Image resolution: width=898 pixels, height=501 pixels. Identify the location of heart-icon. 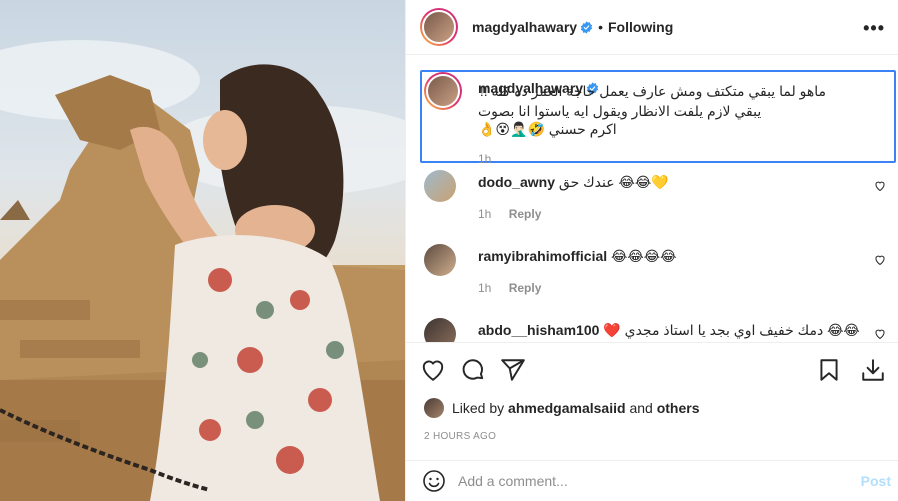
(433, 370).